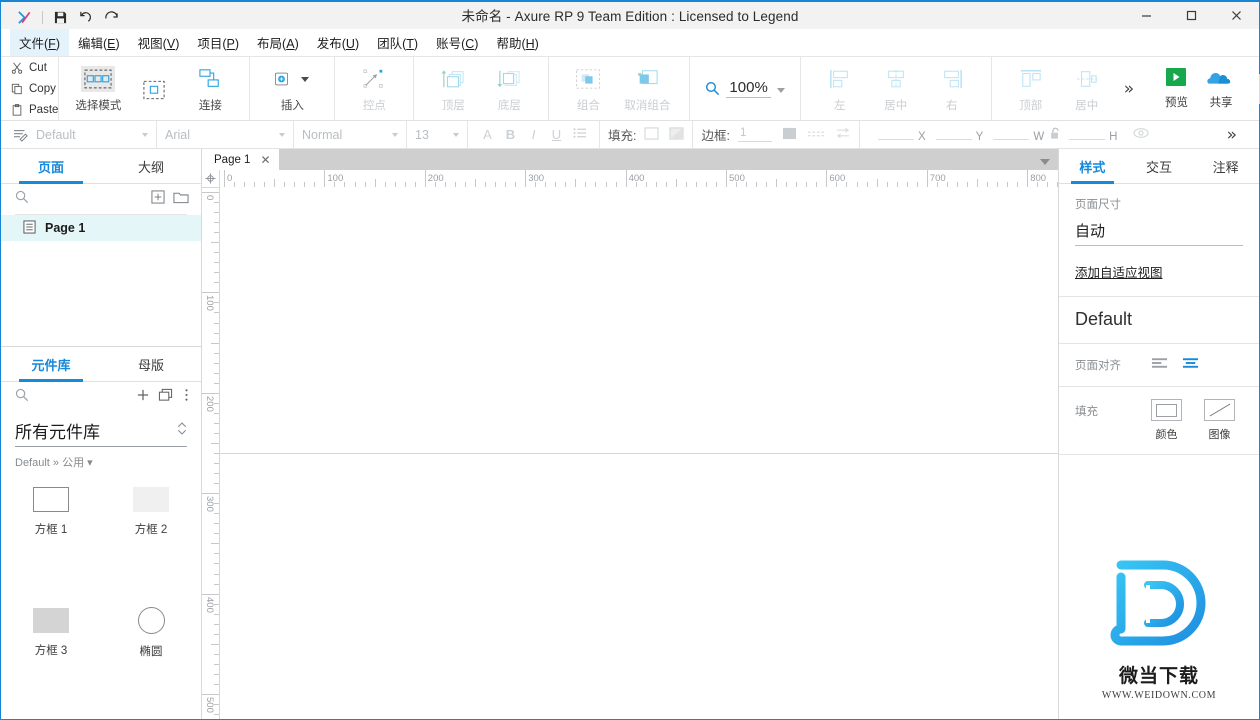 The height and width of the screenshot is (720, 1260). I want to click on align-center-button: 居中, so click(896, 88).